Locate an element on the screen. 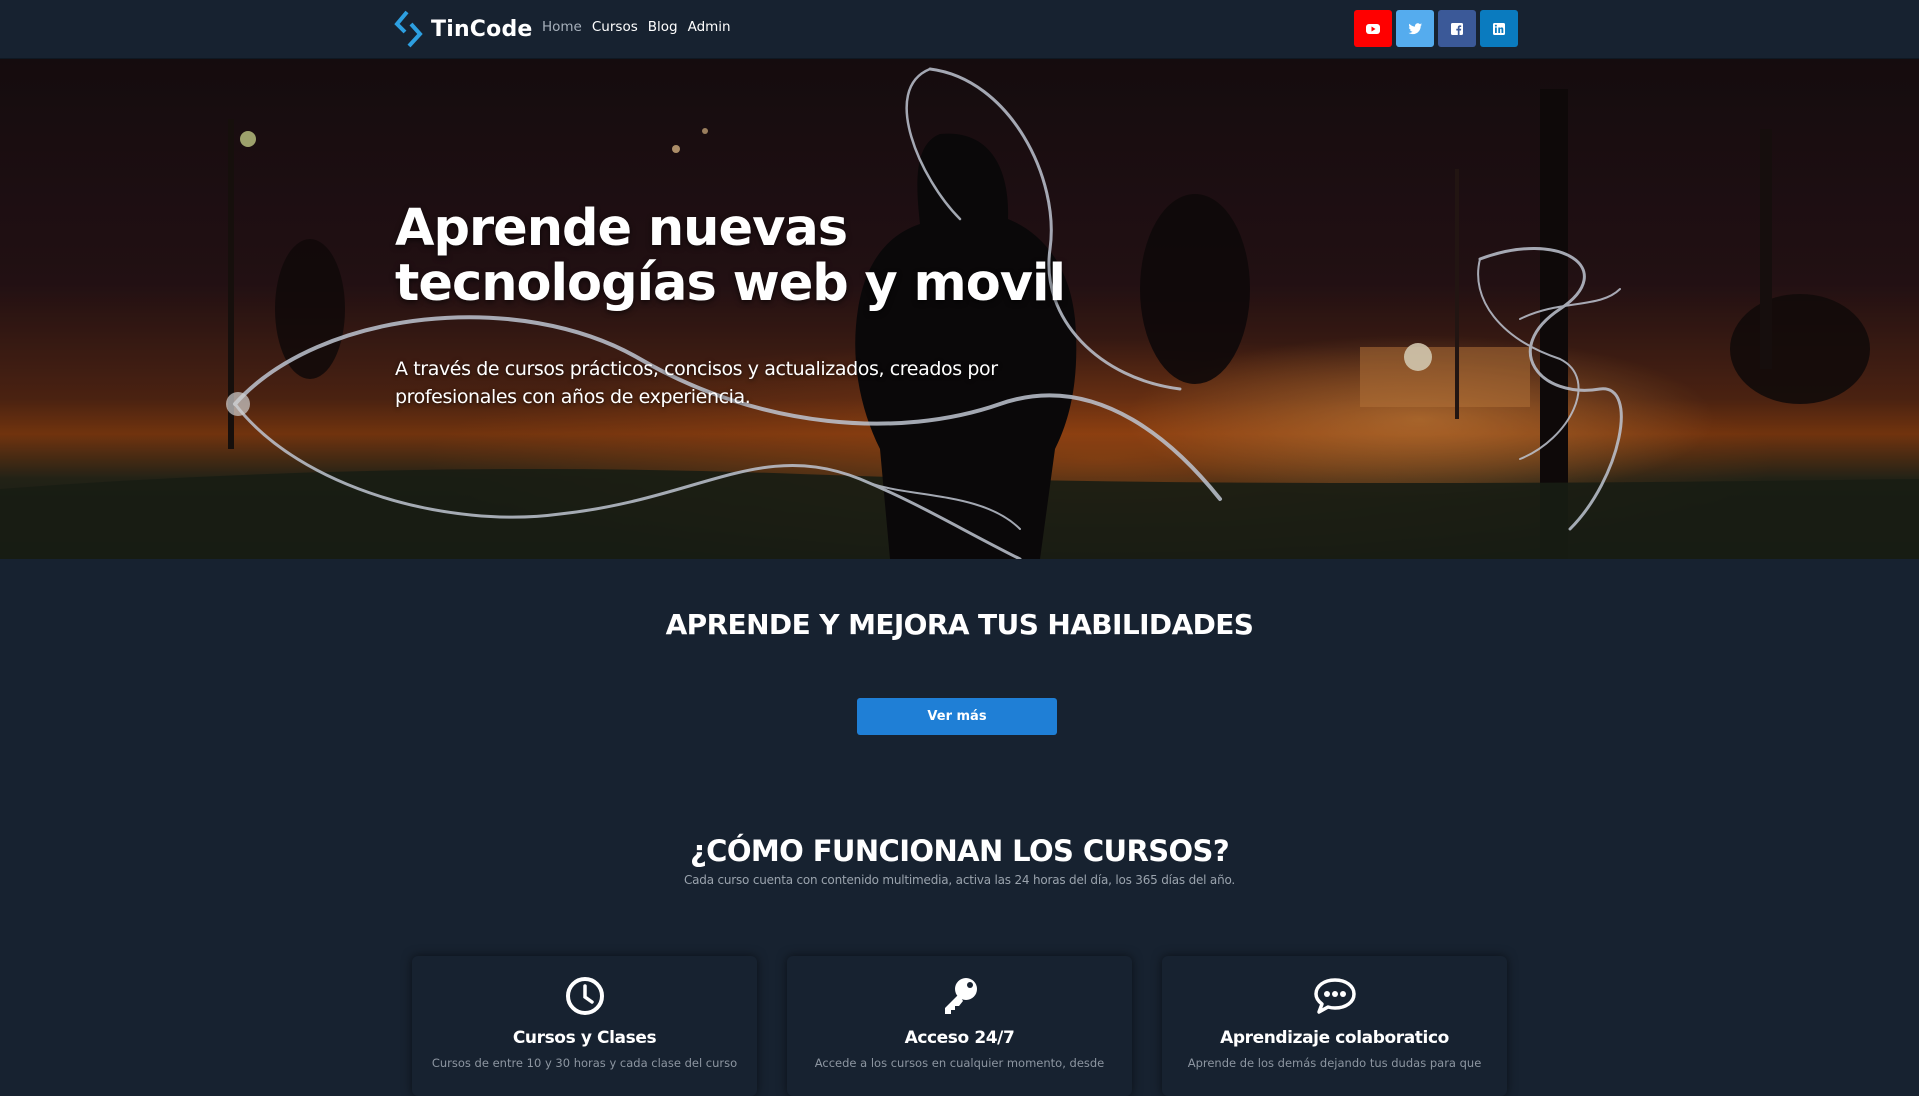 The height and width of the screenshot is (1096, 1919). tincode-logo-icon is located at coordinates (408, 29).